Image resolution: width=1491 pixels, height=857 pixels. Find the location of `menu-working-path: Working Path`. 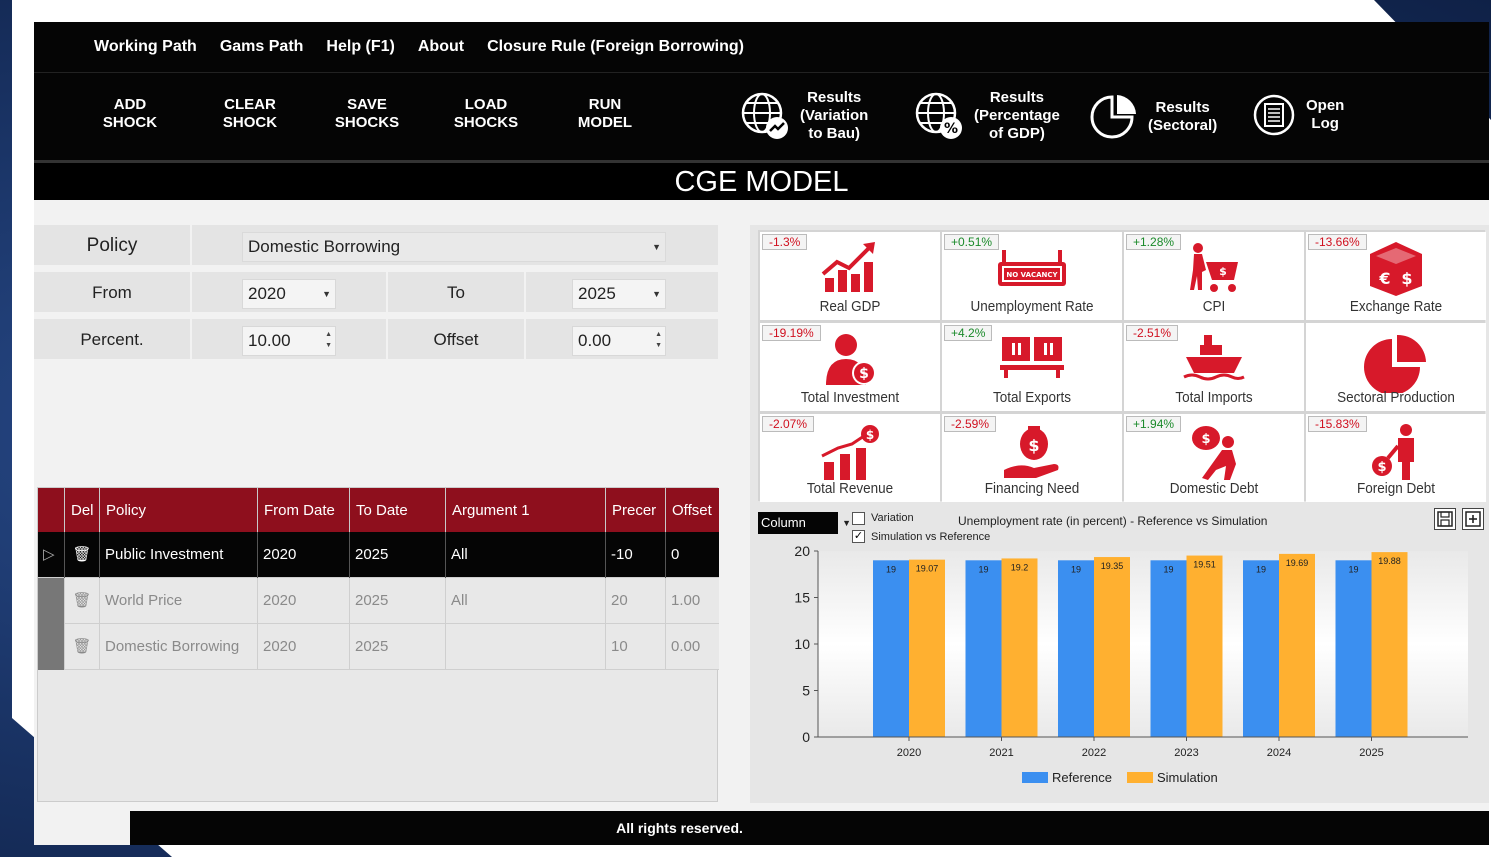

menu-working-path: Working Path is located at coordinates (145, 47).